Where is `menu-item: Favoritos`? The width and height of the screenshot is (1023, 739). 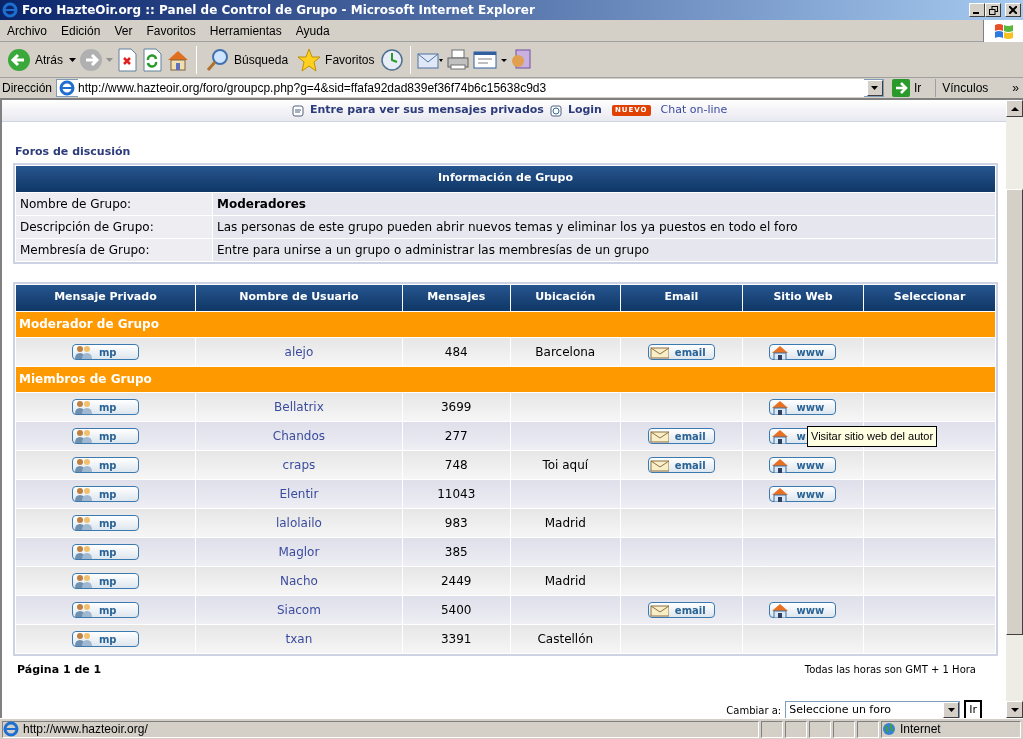
menu-item: Favoritos is located at coordinates (171, 30).